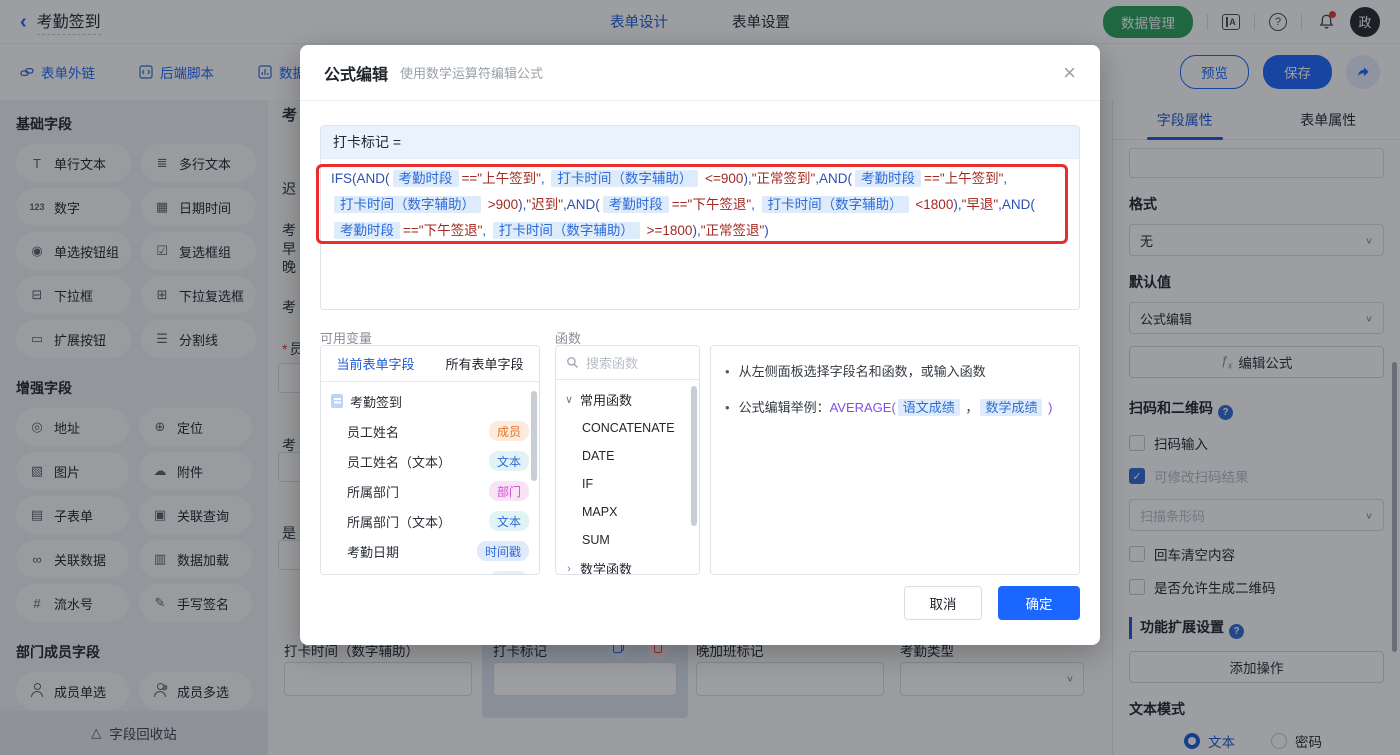  What do you see at coordinates (980, 204) in the screenshot?
I see `formula-token: "早退"` at bounding box center [980, 204].